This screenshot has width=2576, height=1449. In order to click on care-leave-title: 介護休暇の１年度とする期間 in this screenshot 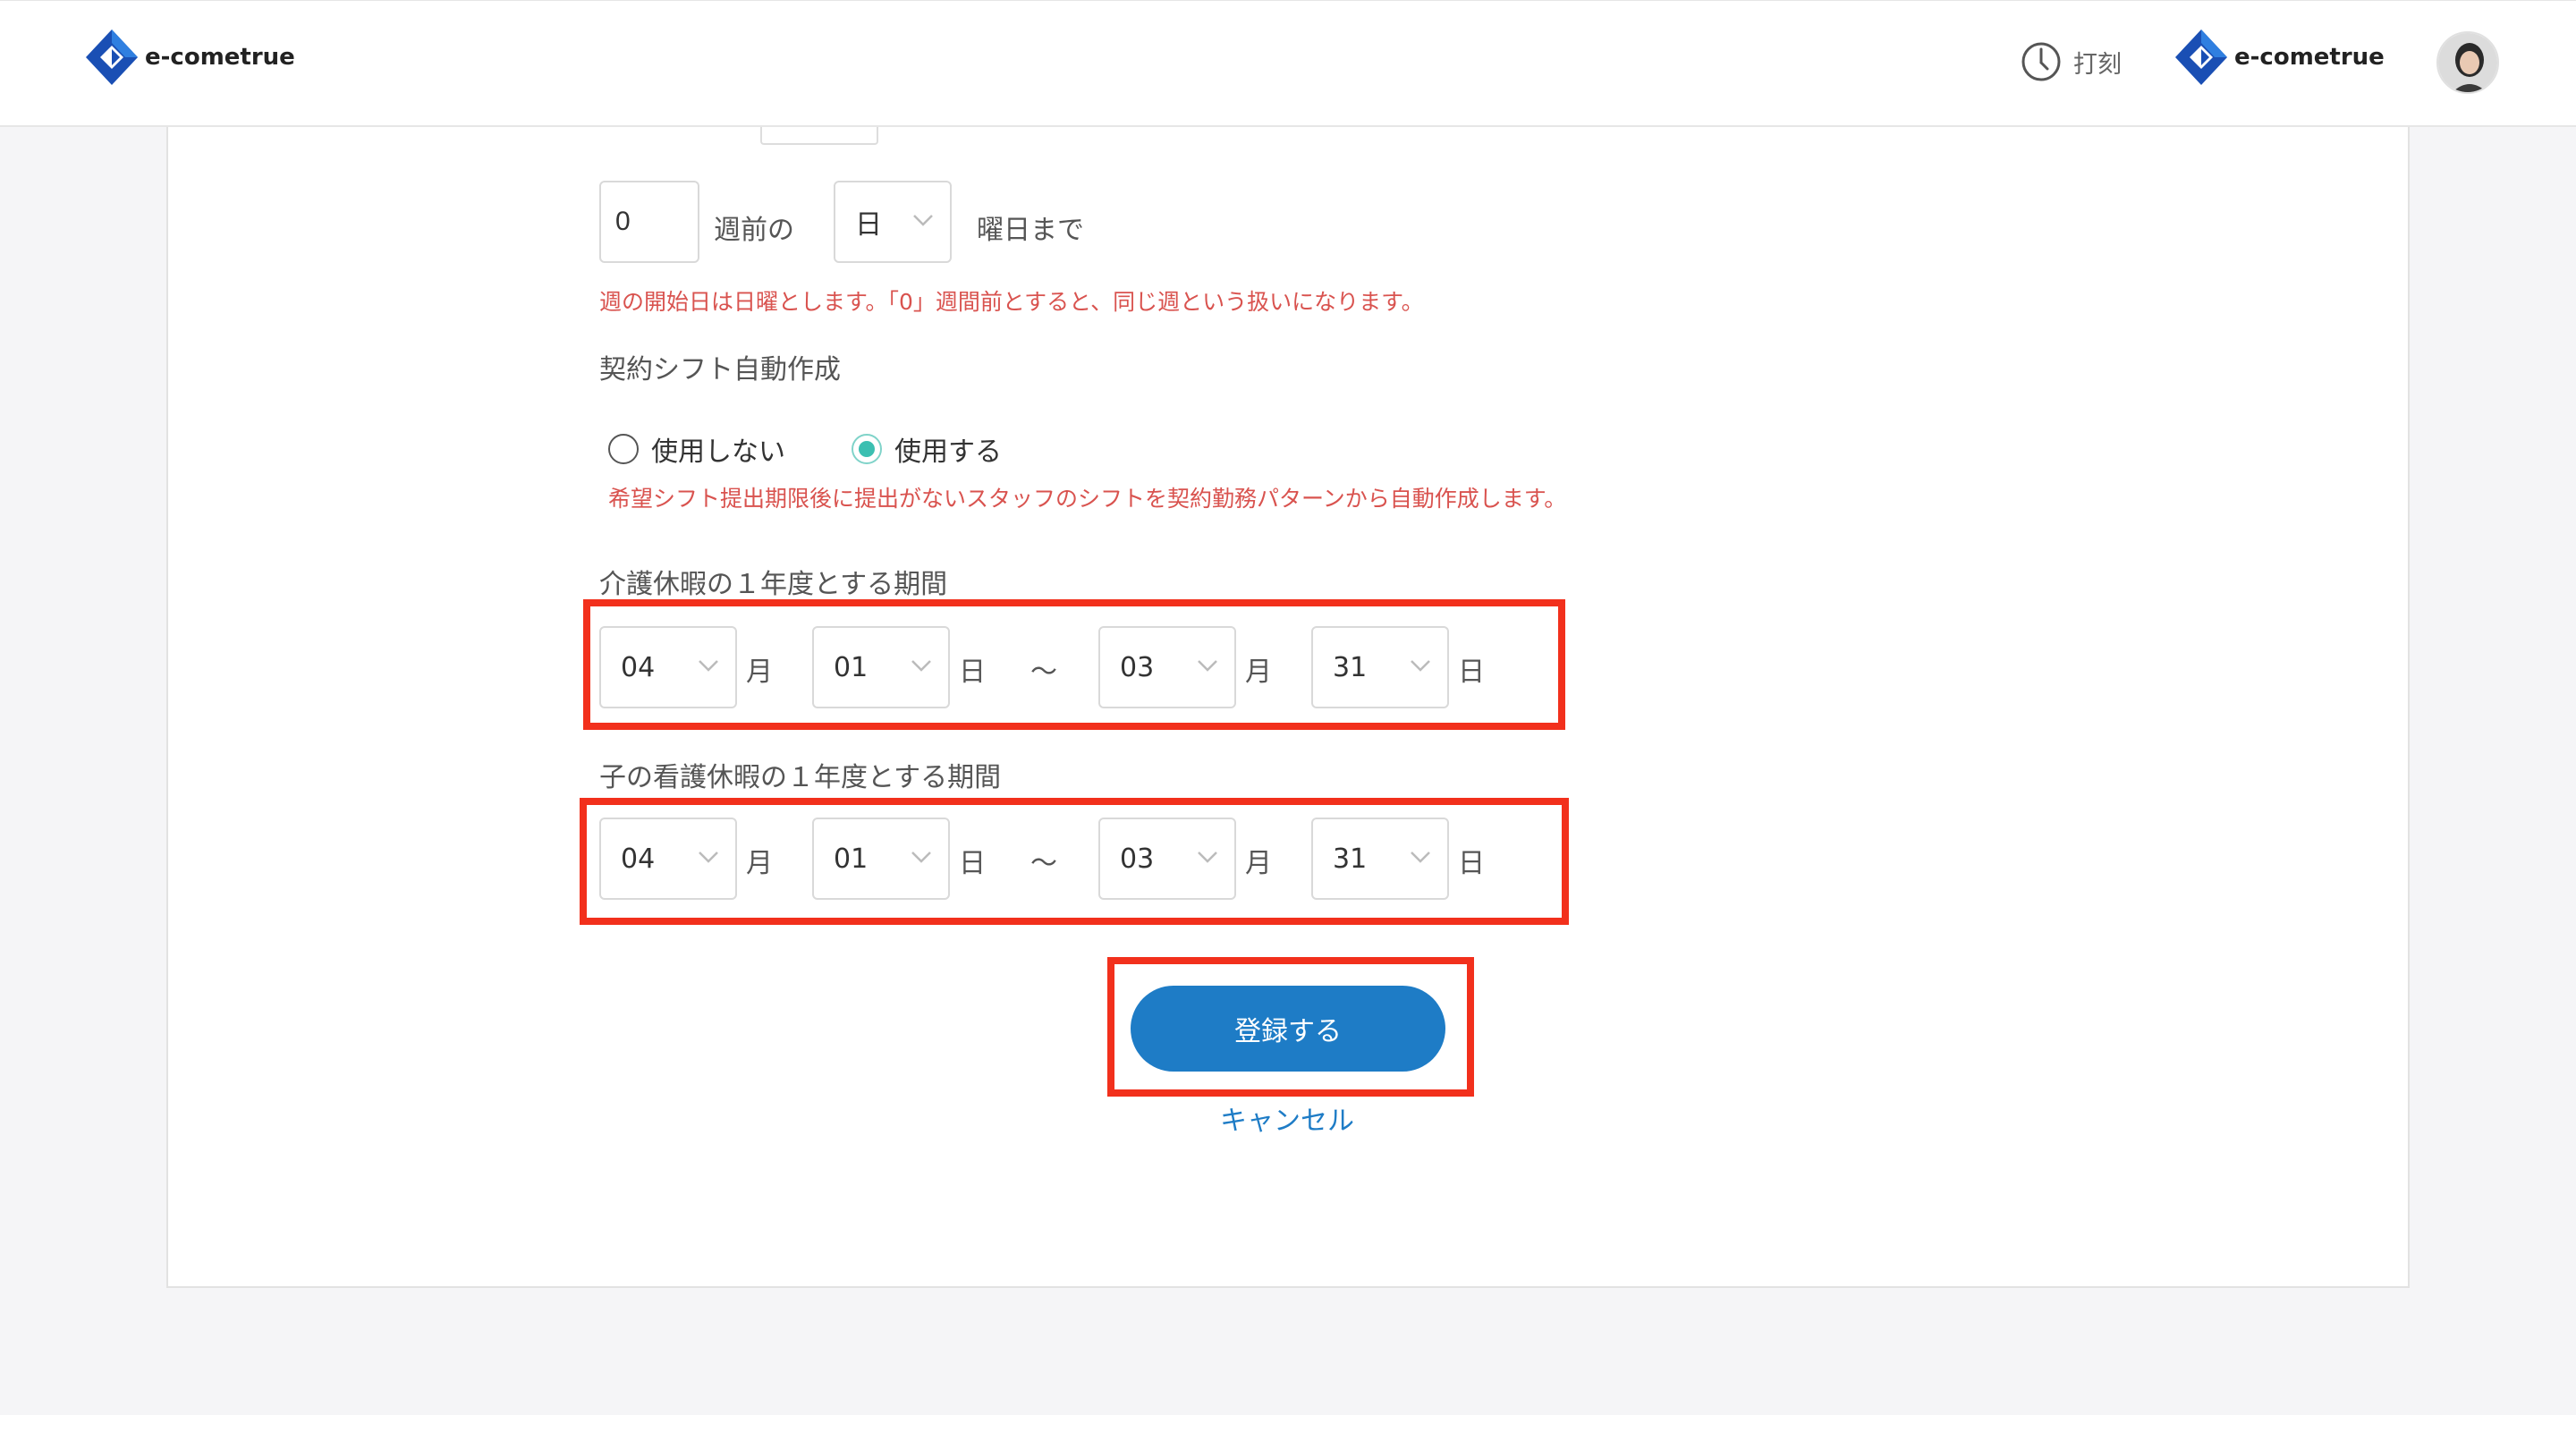, I will do `click(773, 584)`.